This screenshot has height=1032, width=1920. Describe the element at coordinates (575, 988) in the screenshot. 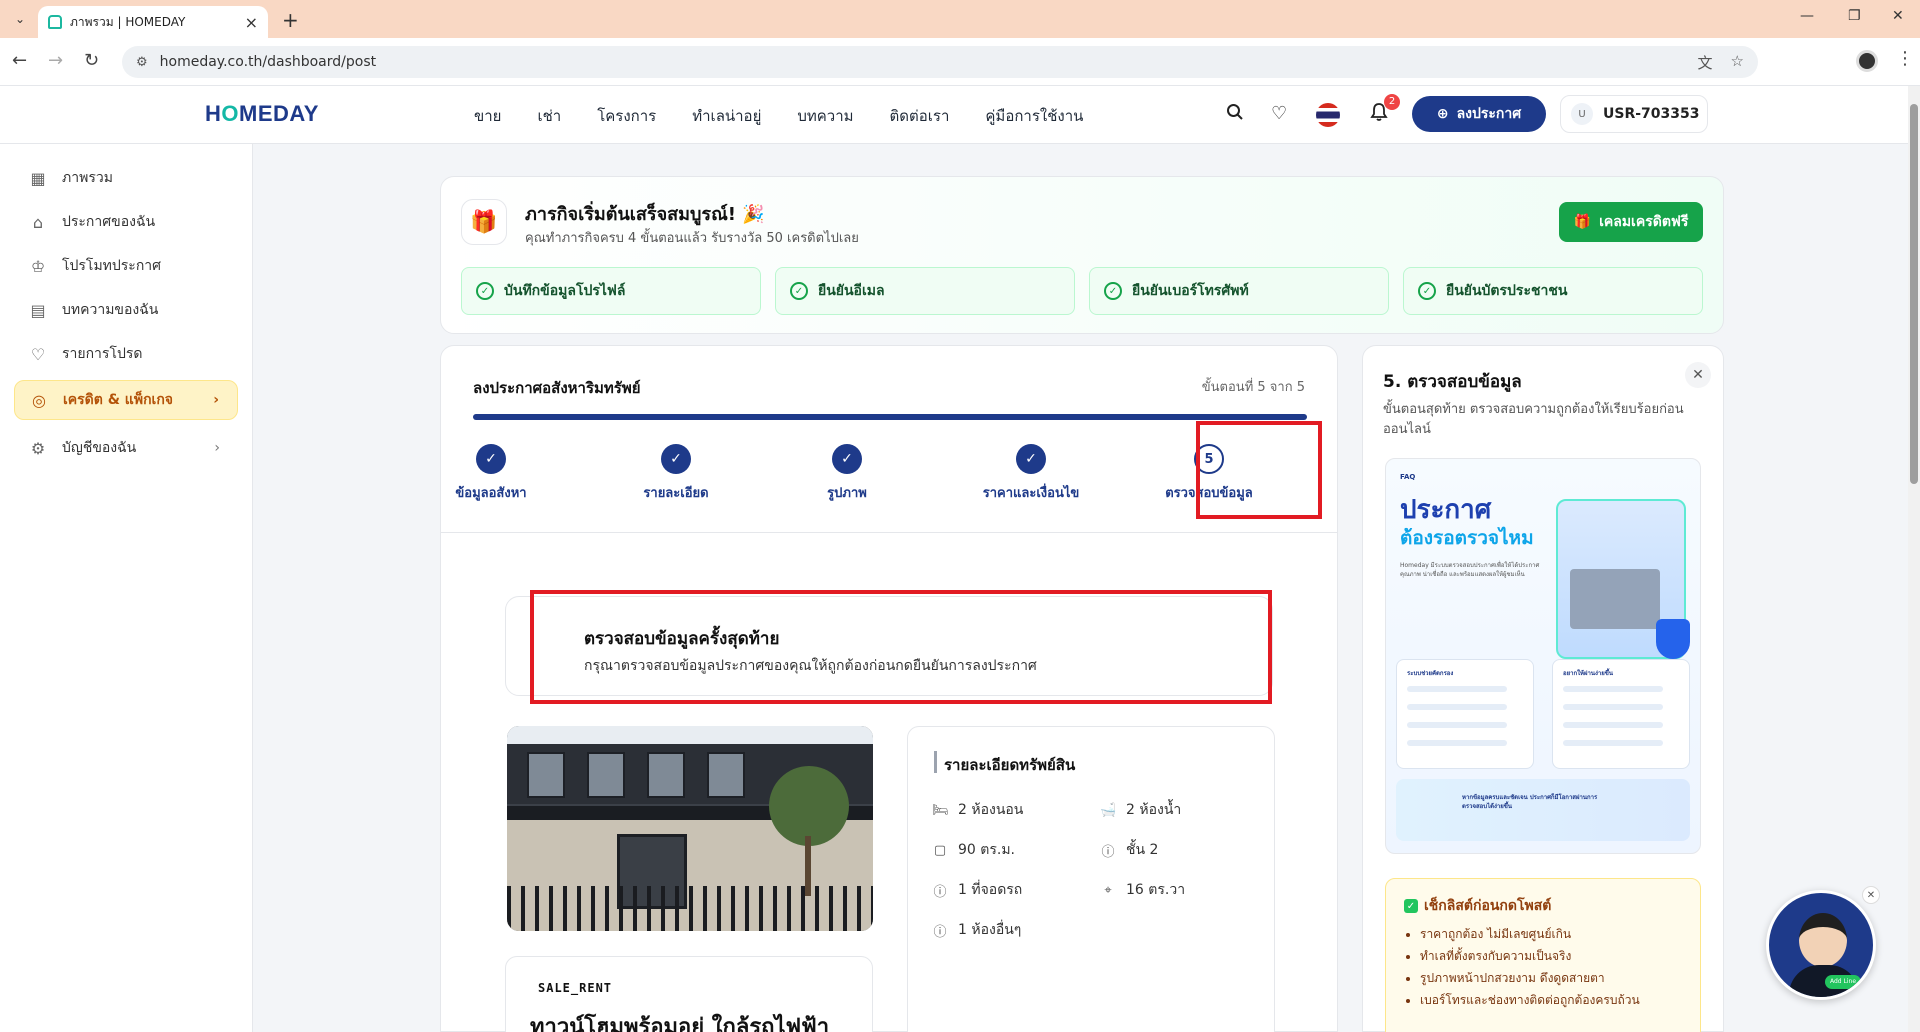

I see `listing-type: SALE_RENT` at that location.